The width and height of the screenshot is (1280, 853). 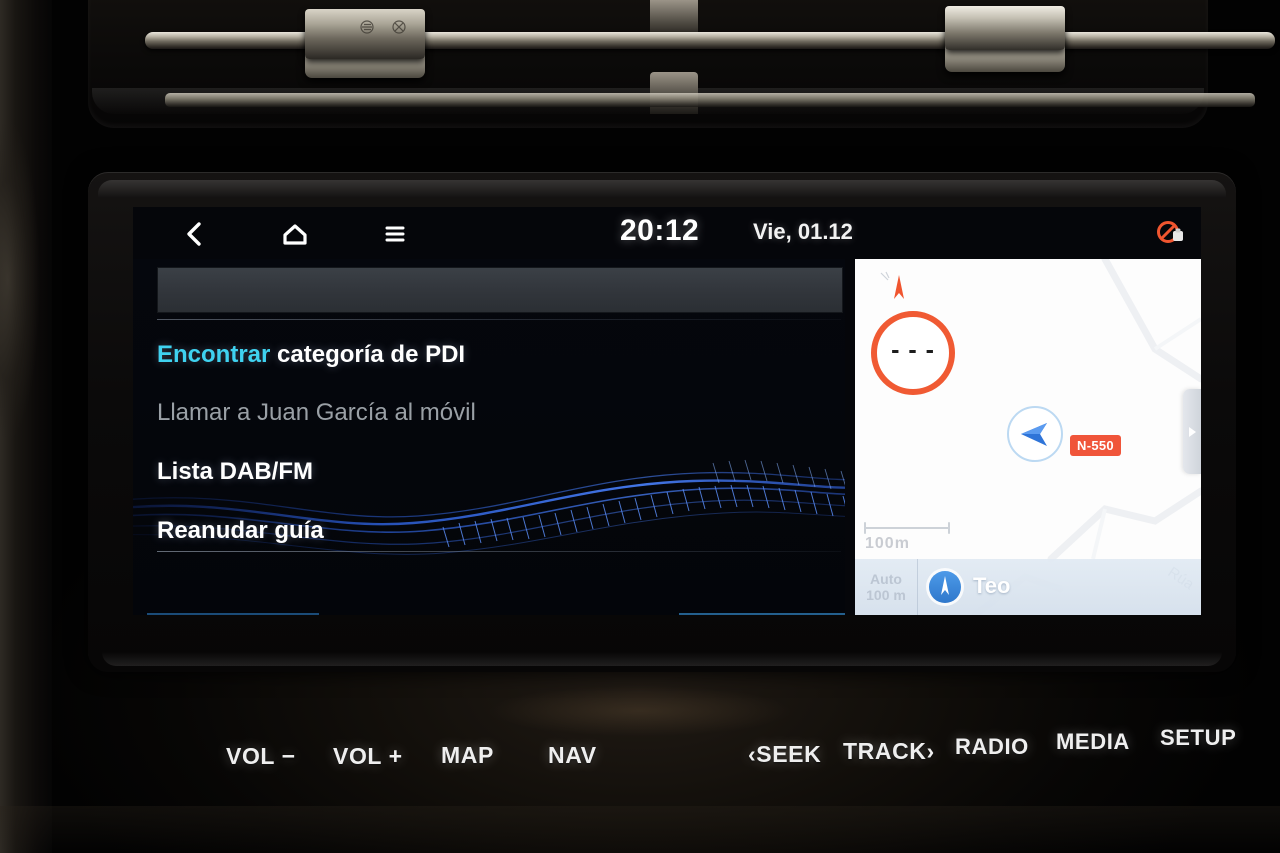 I want to click on voice-command-text: Llamar a Juan García al móvil, so click(x=316, y=412).